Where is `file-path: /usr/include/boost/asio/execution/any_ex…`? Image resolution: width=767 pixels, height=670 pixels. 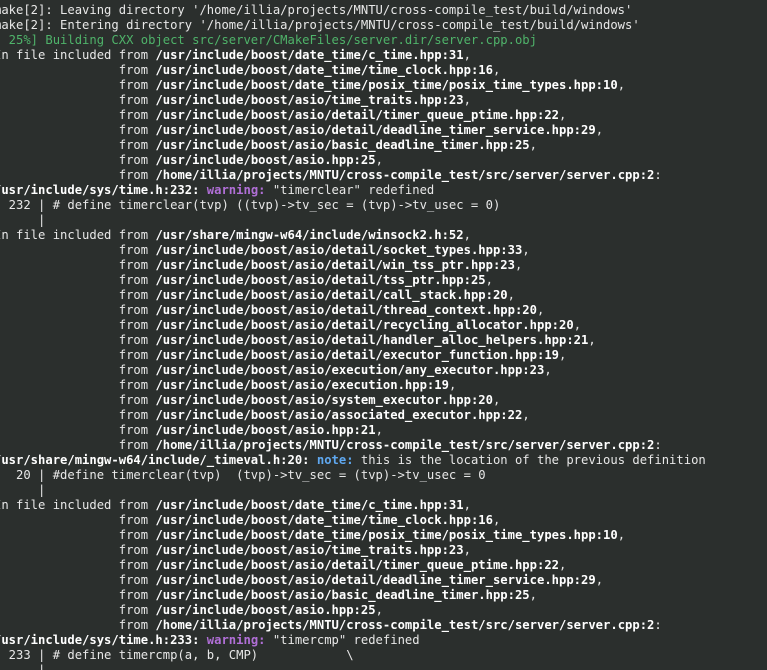
file-path: /usr/include/boost/asio/execution/any_ex… is located at coordinates (350, 370).